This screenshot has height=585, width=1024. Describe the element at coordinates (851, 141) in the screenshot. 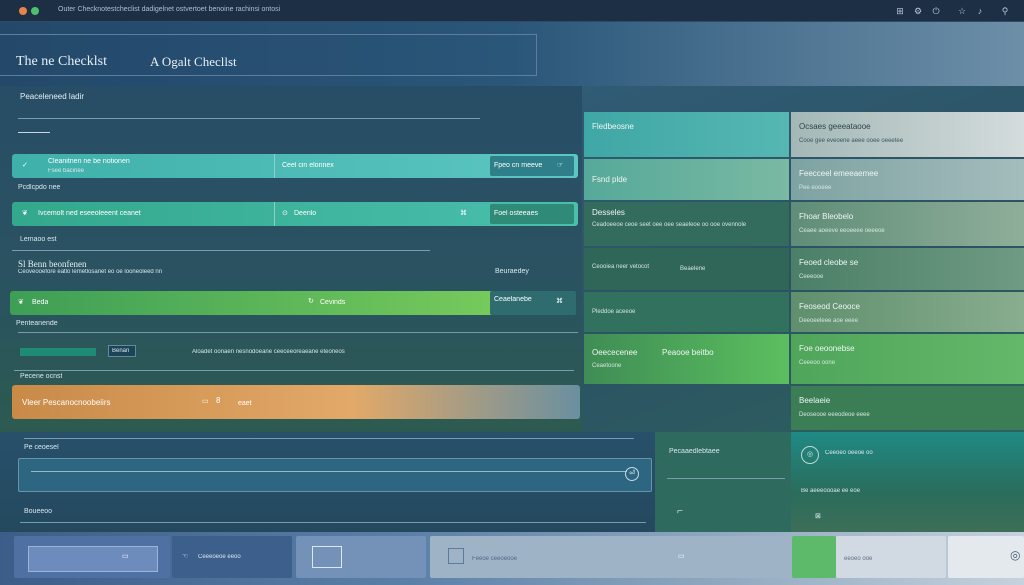

I see `card-subtitle: Cooe gee eveoene aeee ooee oeeetee` at that location.